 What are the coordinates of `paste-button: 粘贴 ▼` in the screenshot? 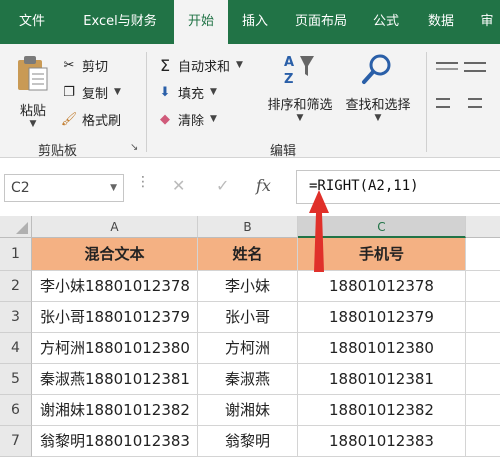 It's located at (33, 94).